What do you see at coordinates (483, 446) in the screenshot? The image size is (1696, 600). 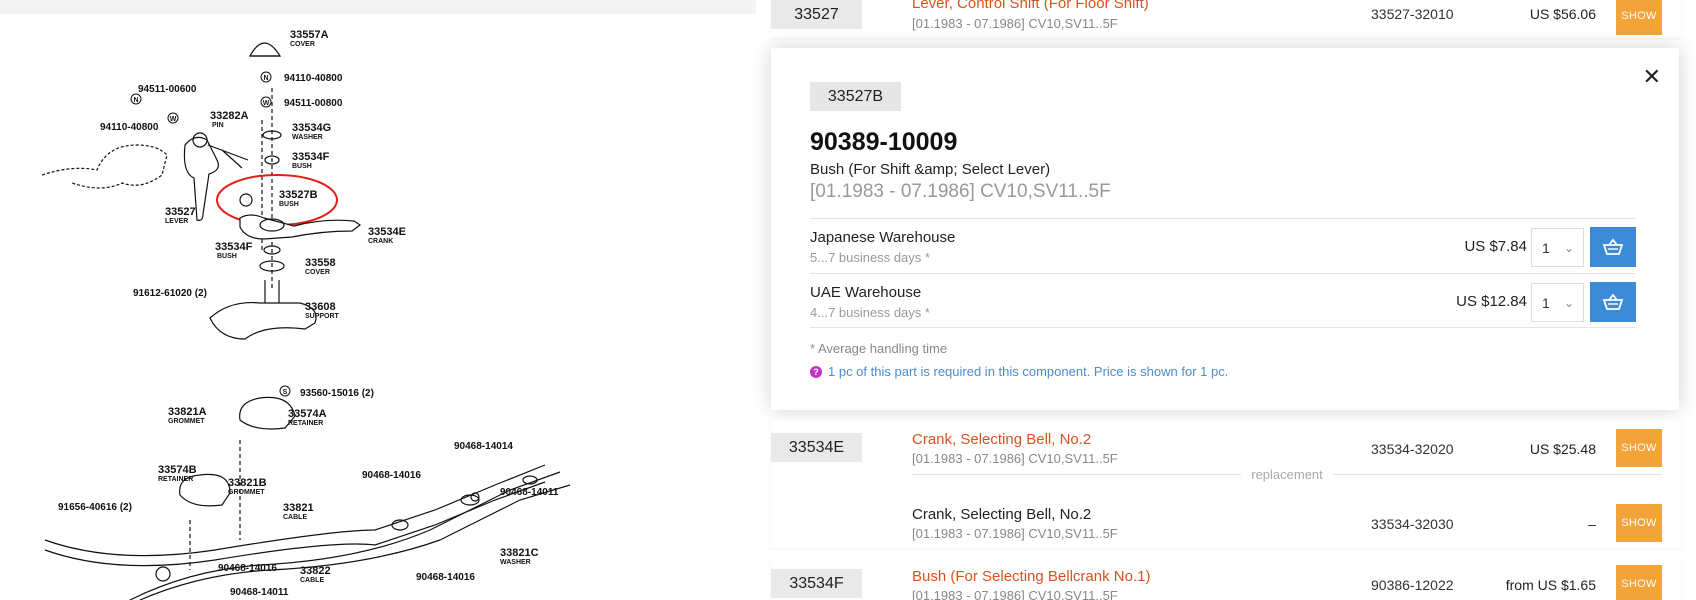 I see `svg-text: 90468-14014` at bounding box center [483, 446].